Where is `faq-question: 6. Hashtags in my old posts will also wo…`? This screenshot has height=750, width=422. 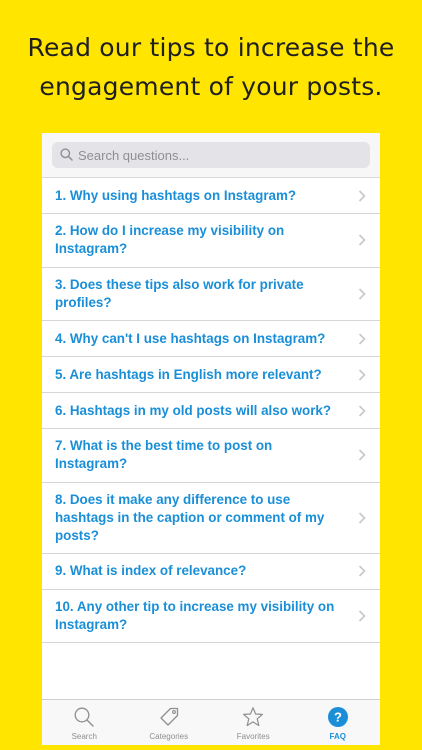
faq-question: 6. Hashtags in my old posts will also wo… is located at coordinates (193, 410).